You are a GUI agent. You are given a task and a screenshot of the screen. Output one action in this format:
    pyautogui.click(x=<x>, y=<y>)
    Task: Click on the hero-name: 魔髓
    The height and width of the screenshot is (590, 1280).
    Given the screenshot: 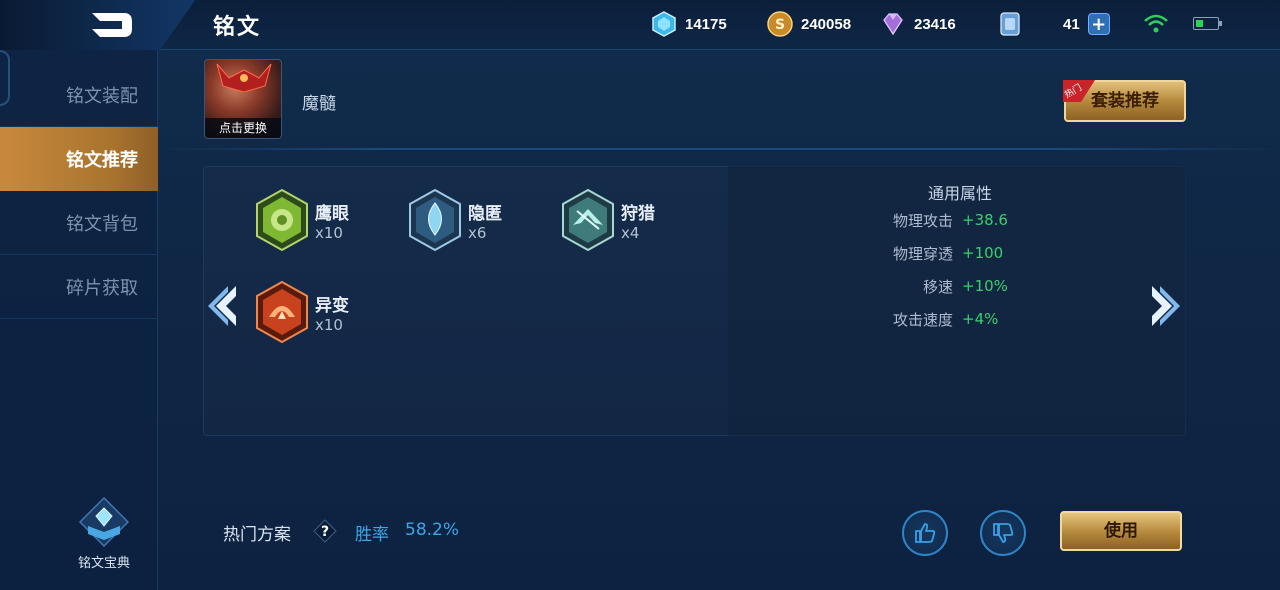 What is the action you would take?
    pyautogui.click(x=319, y=104)
    